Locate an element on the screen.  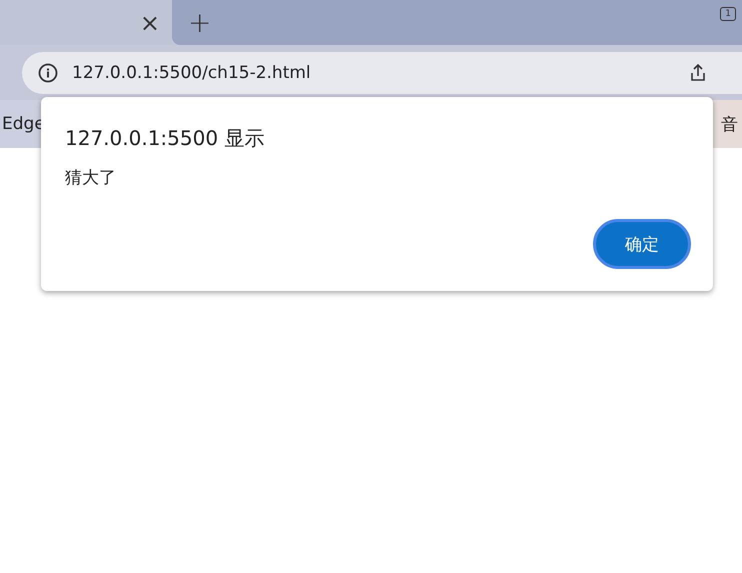
close-tab-button: × is located at coordinates (150, 22).